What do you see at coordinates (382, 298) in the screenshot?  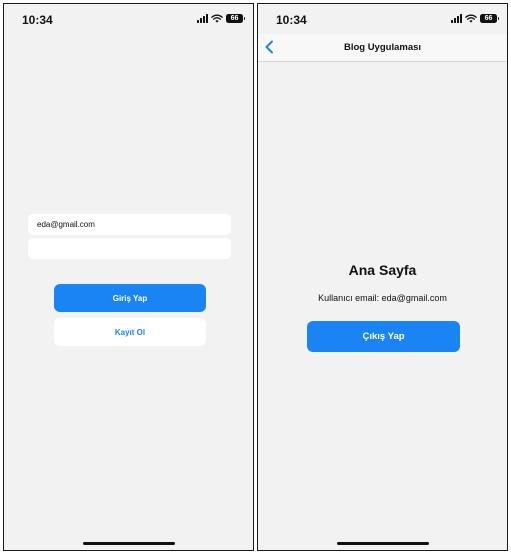 I see `user-email-text: Kullanıcı email: eda@gmail.com` at bounding box center [382, 298].